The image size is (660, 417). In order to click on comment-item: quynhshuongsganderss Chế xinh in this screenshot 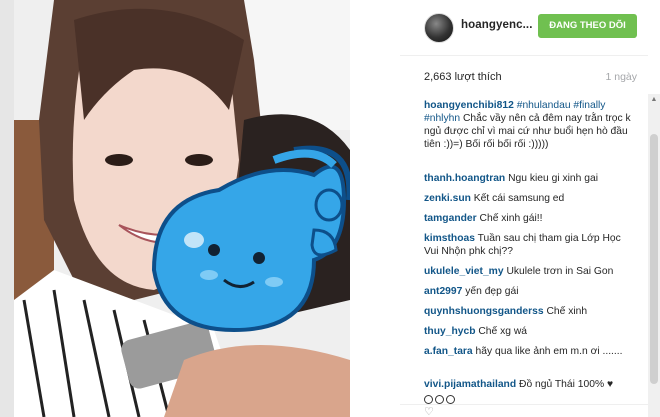, I will do `click(528, 311)`.